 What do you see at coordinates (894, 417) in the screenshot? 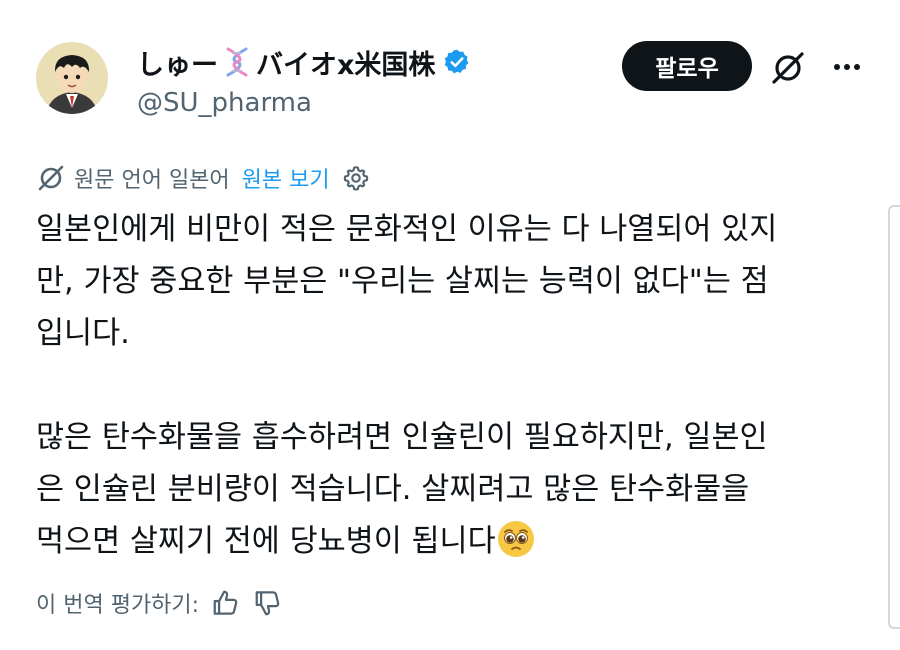
I see `scrollbar` at bounding box center [894, 417].